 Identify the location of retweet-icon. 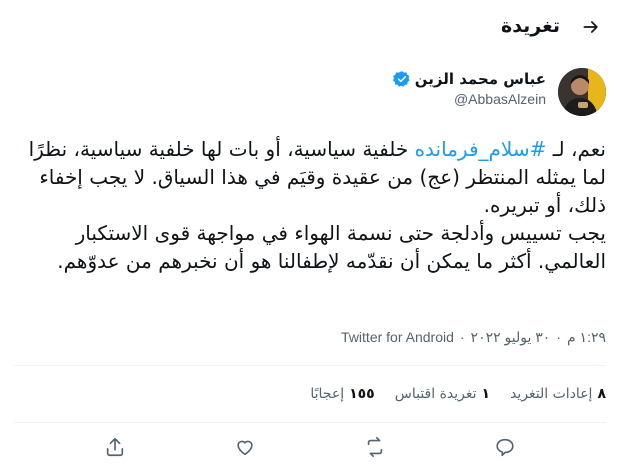
(375, 447).